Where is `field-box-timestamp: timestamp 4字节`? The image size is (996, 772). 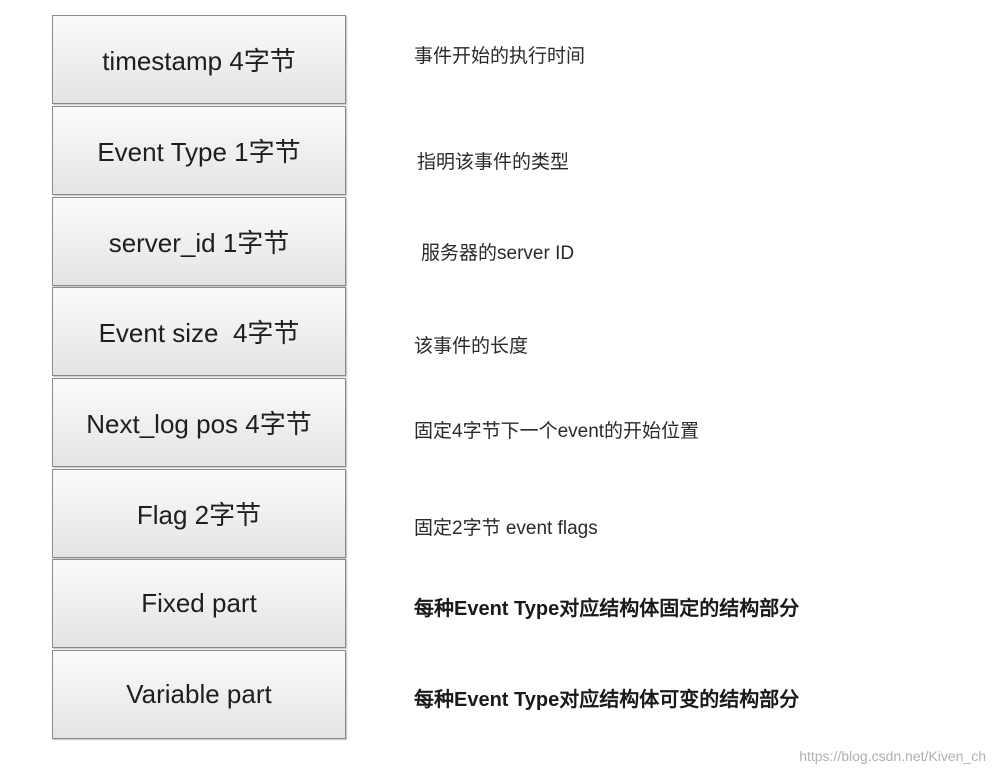 field-box-timestamp: timestamp 4字节 is located at coordinates (199, 59).